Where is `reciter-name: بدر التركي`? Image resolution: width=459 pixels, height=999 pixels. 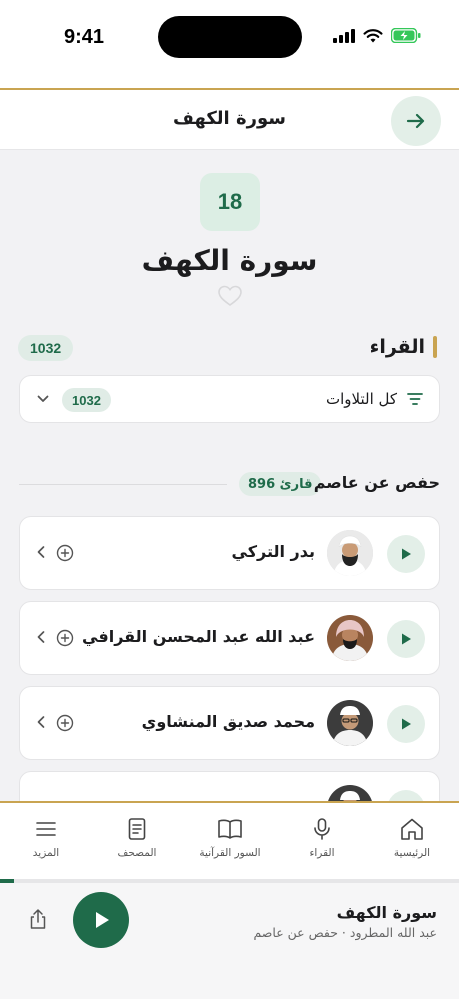 reciter-name: بدر التركي is located at coordinates (273, 551).